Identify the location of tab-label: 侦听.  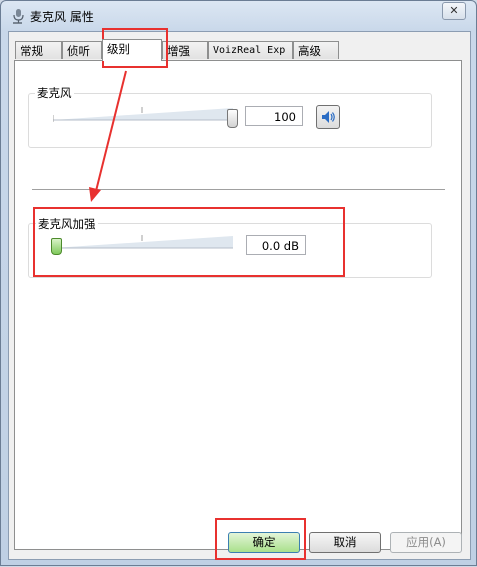
(78, 51).